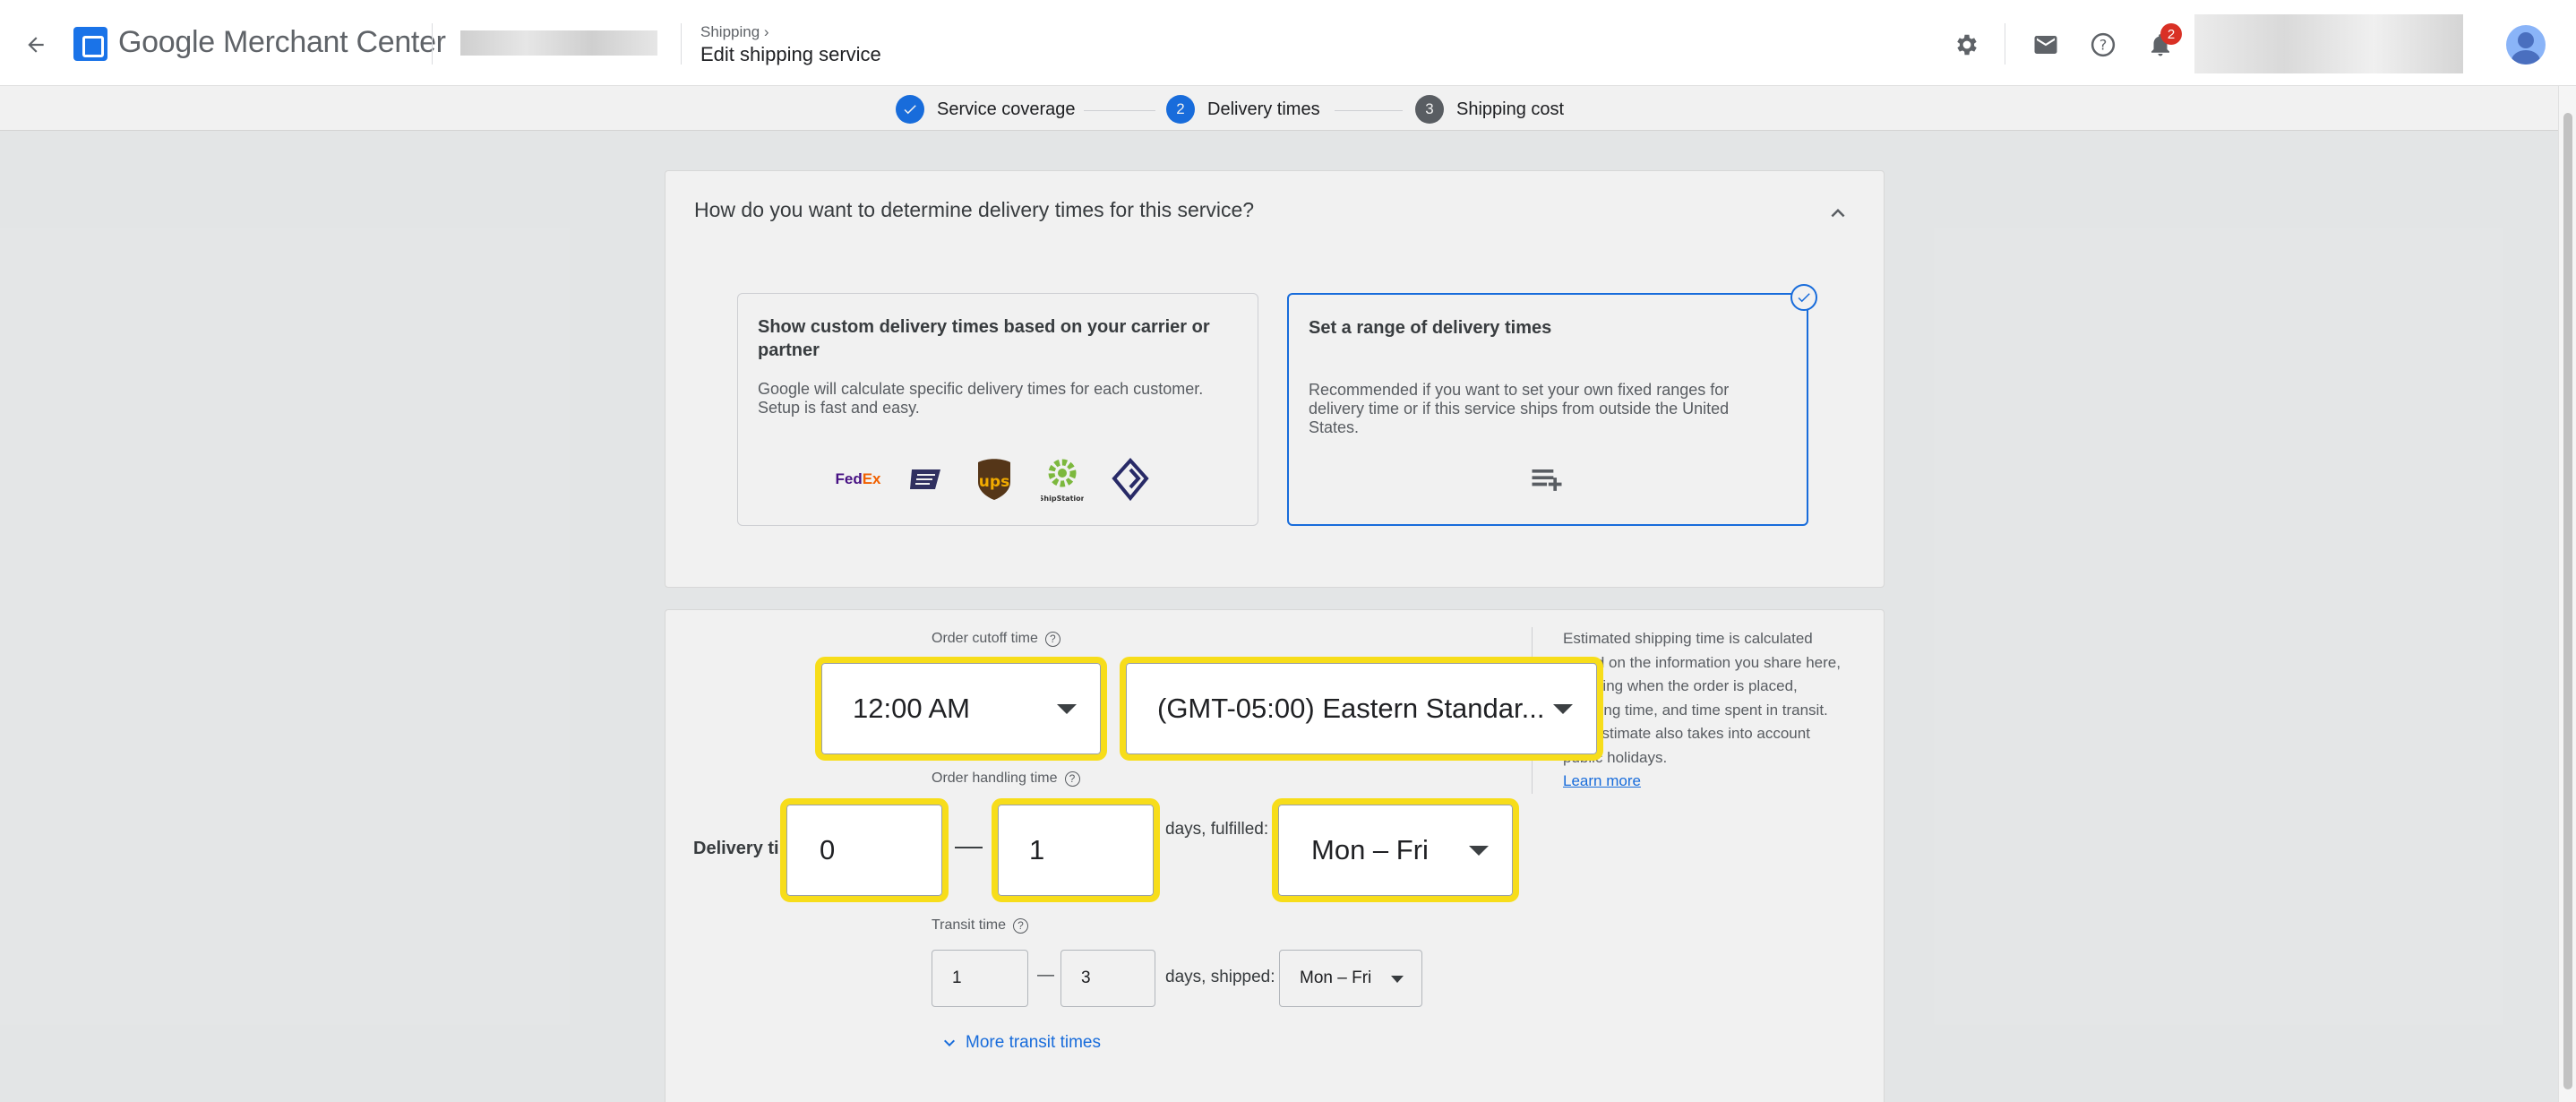 The height and width of the screenshot is (1102, 2576). What do you see at coordinates (730, 31) in the screenshot?
I see `breadcrumb-parent: Shipping` at bounding box center [730, 31].